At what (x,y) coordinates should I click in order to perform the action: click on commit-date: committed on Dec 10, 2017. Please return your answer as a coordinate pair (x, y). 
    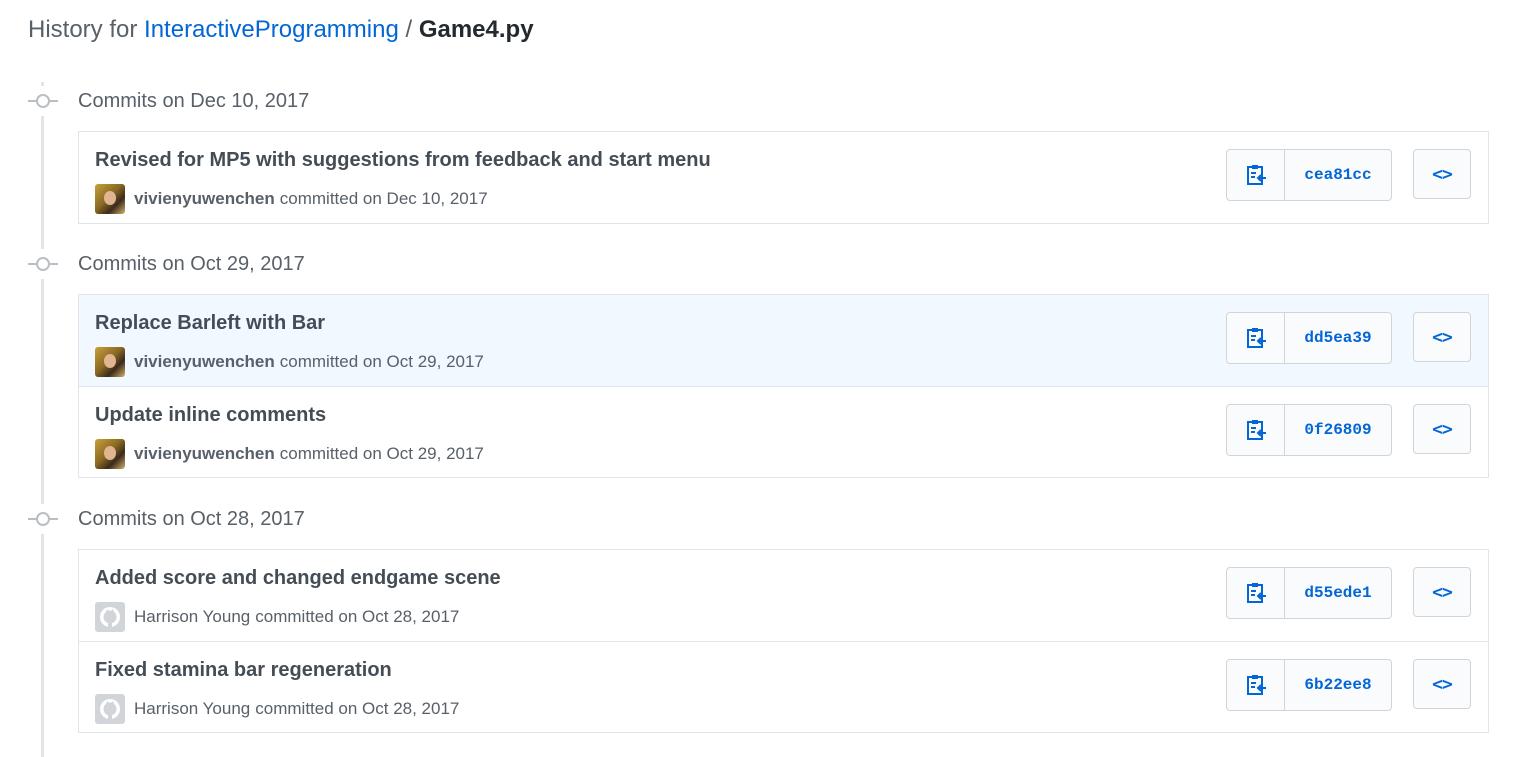
    Looking at the image, I should click on (383, 198).